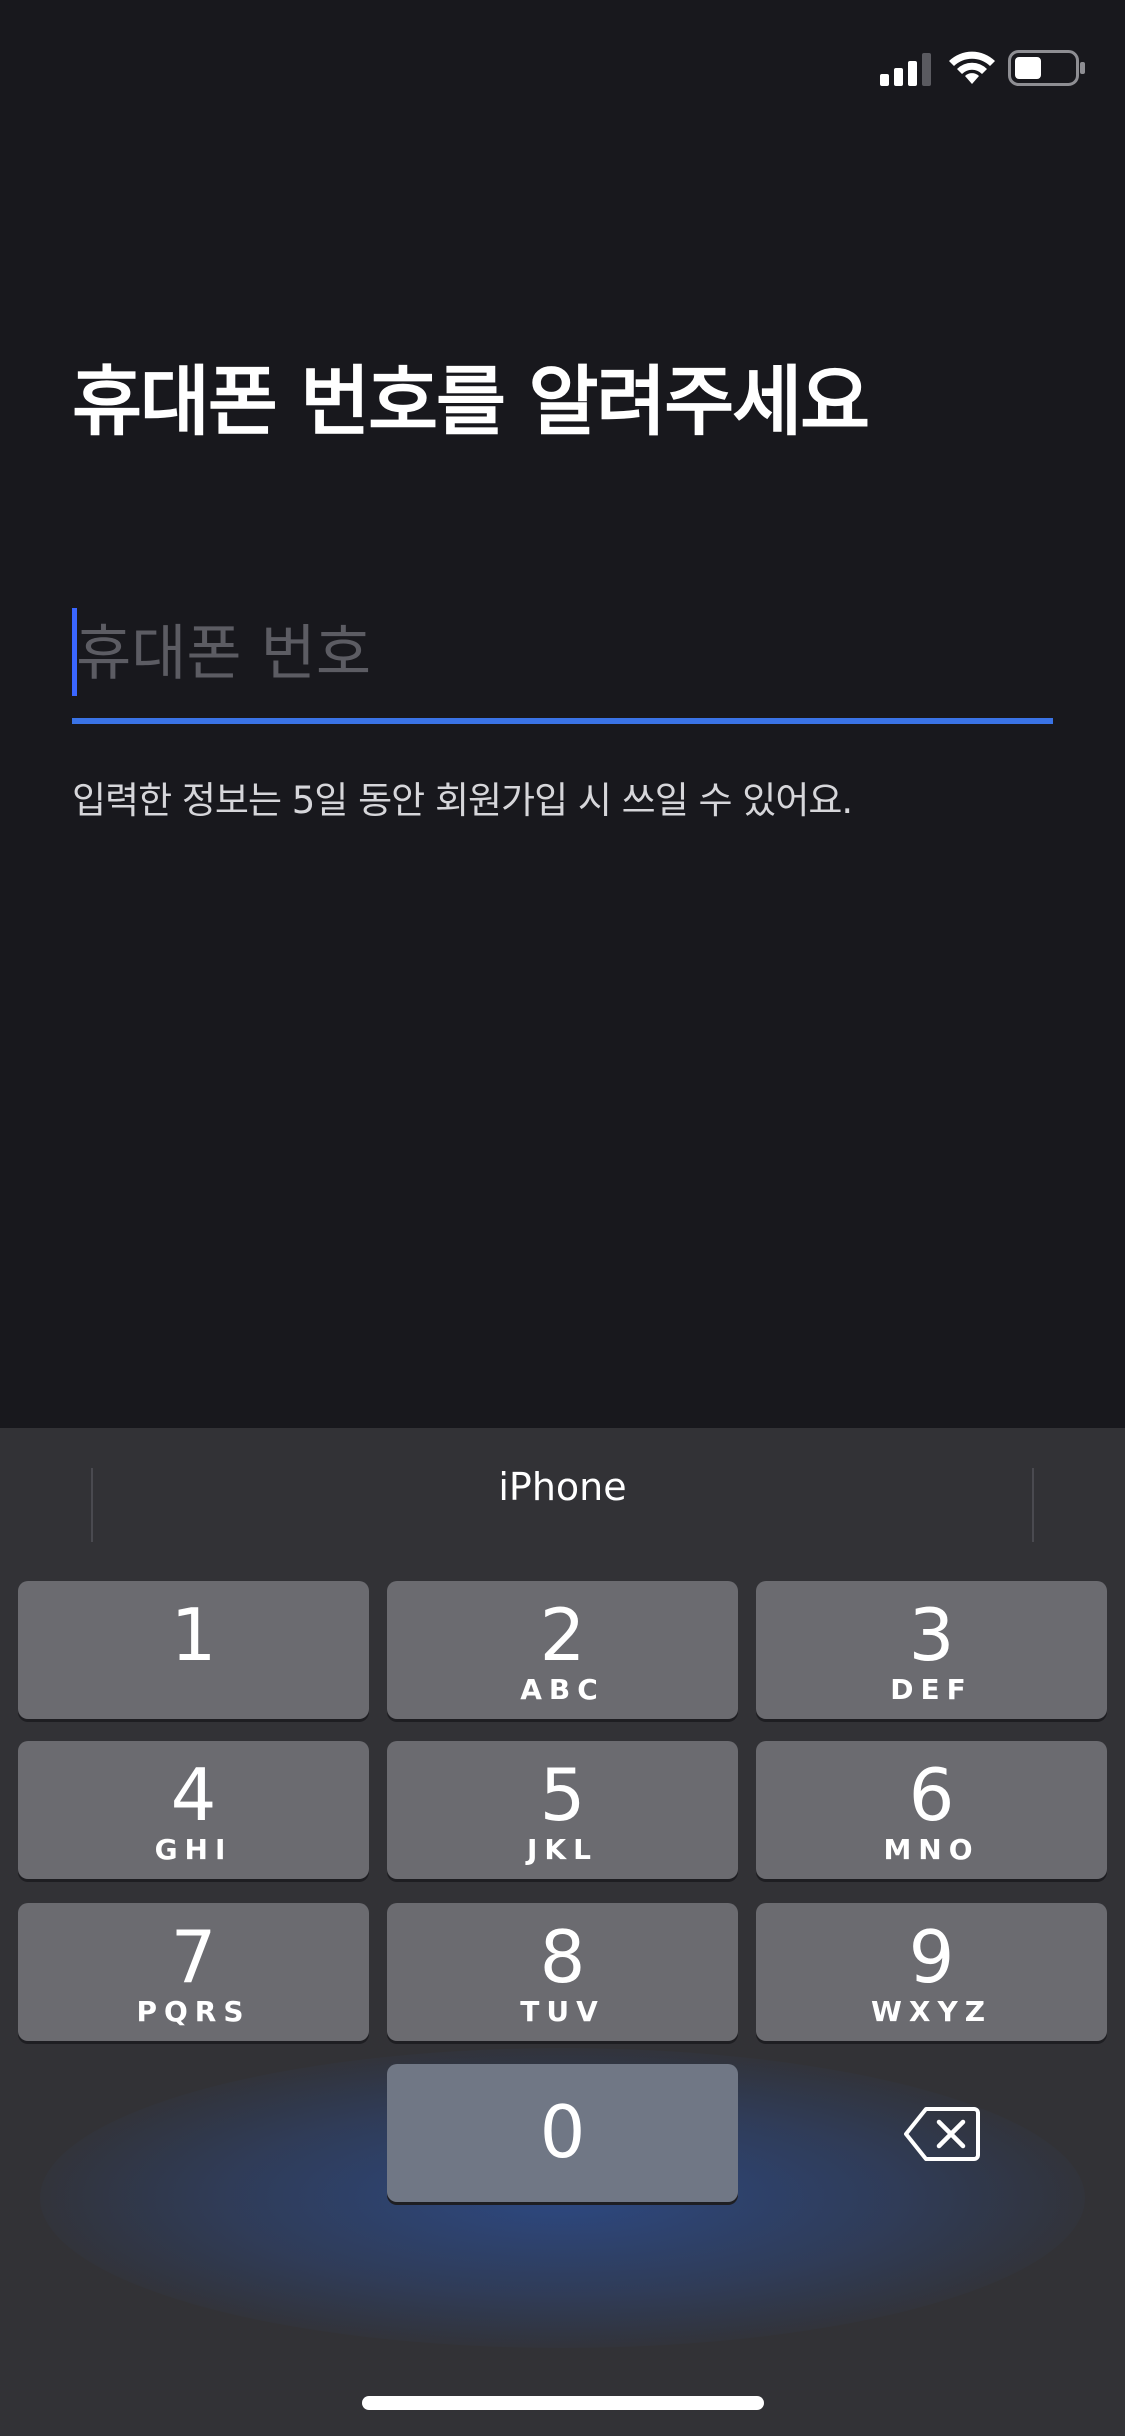  Describe the element at coordinates (562, 70) in the screenshot. I see `status-bar` at that location.